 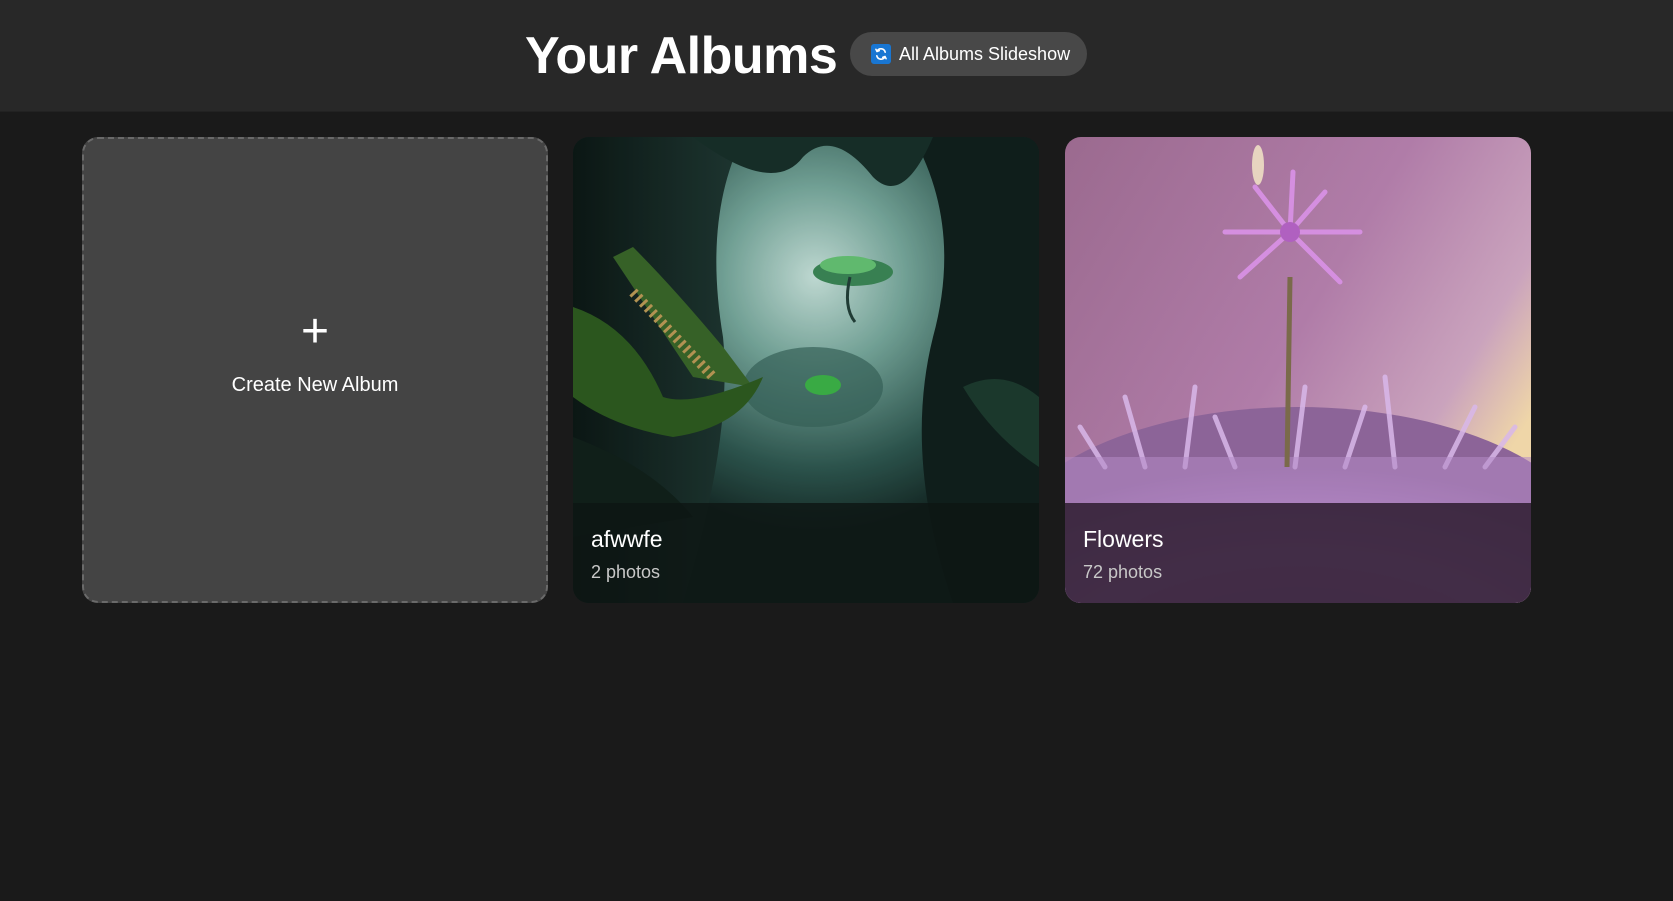 I want to click on create-album-label: Create New Album, so click(x=315, y=384).